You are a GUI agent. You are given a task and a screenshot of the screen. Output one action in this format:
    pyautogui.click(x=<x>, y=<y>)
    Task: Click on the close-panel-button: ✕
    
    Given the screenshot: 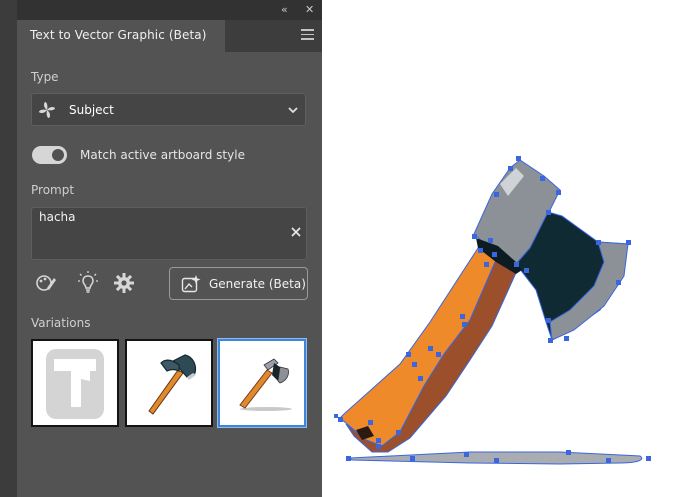 What is the action you would take?
    pyautogui.click(x=309, y=10)
    